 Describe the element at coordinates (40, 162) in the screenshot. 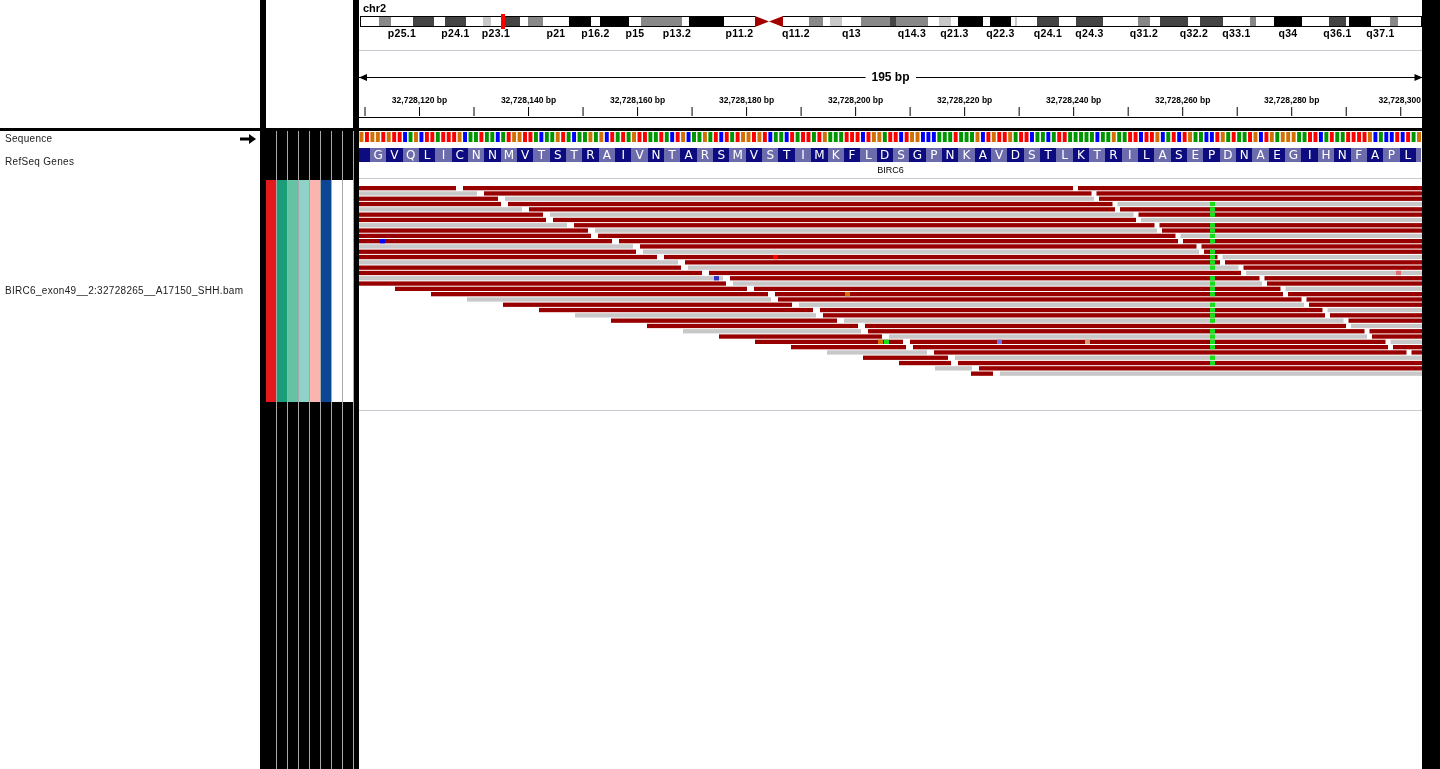

I see `track-name: RefSeq Genes` at that location.